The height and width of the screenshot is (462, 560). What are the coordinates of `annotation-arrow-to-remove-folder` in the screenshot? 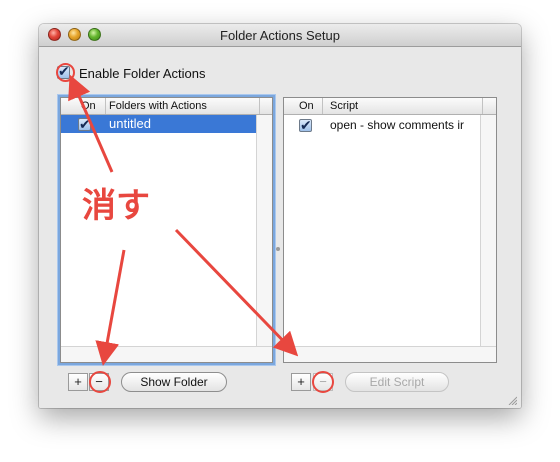 It's located at (110, 307).